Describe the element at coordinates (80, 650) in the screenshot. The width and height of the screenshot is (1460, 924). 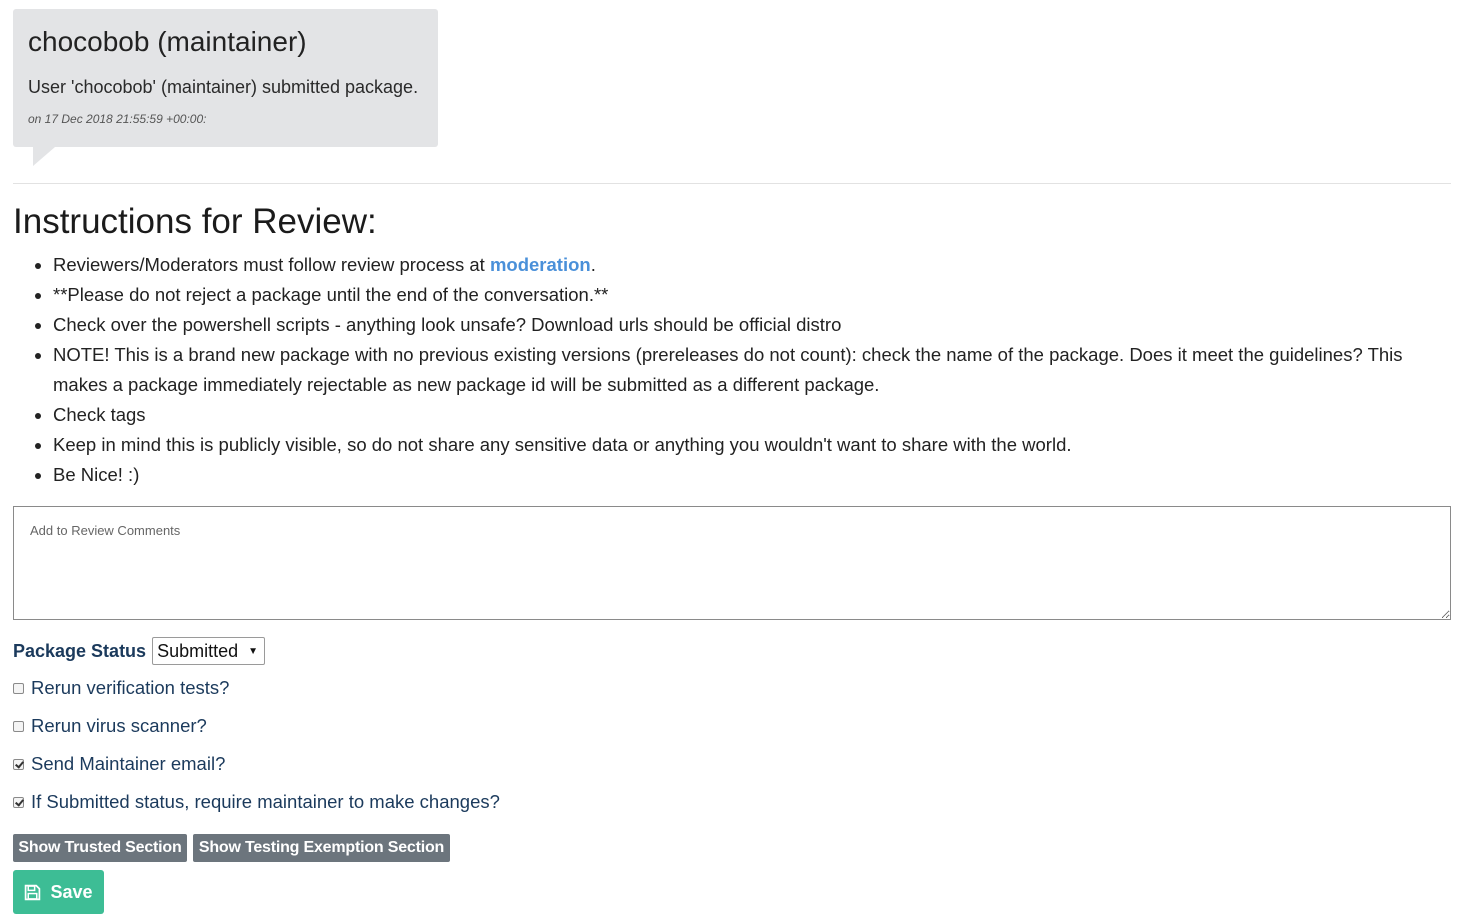
I see `package-status-label: Package Status` at that location.